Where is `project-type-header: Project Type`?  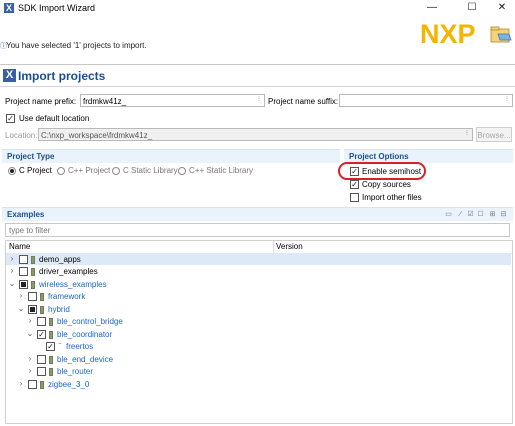 project-type-header: Project Type is located at coordinates (171, 156).